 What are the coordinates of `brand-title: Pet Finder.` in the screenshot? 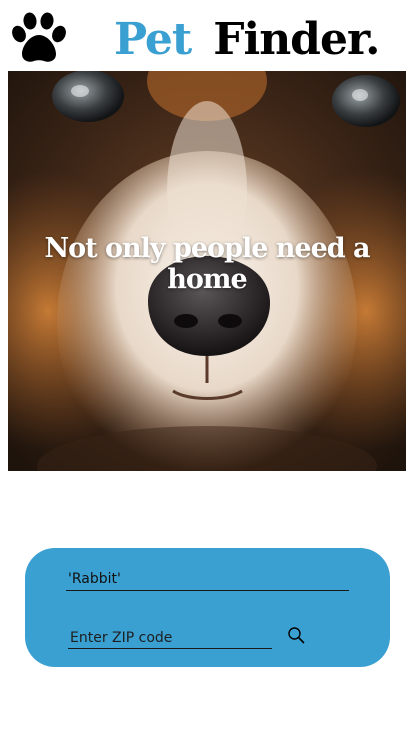 It's located at (247, 40).